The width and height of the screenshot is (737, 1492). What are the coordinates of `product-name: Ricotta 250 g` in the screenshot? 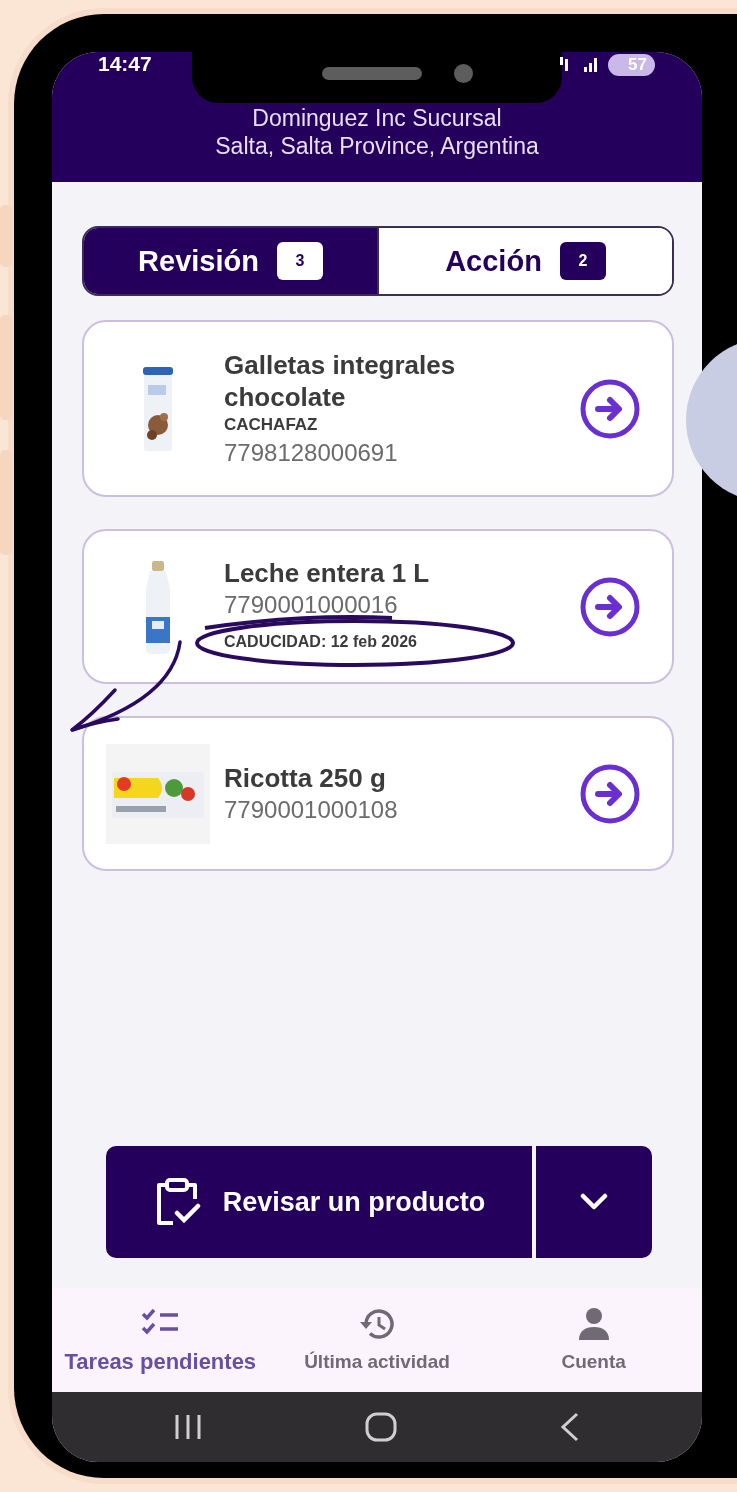 It's located at (305, 777).